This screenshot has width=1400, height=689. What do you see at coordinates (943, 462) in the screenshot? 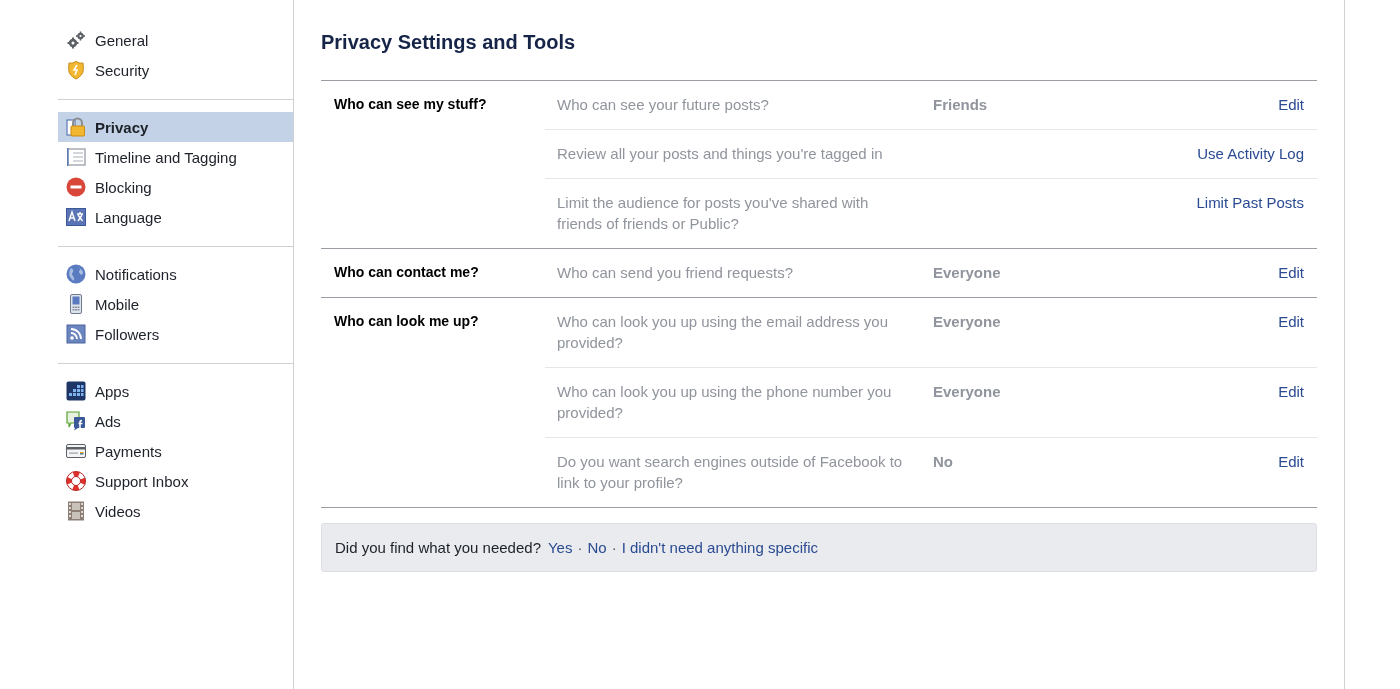
I see `setting-value: No` at bounding box center [943, 462].